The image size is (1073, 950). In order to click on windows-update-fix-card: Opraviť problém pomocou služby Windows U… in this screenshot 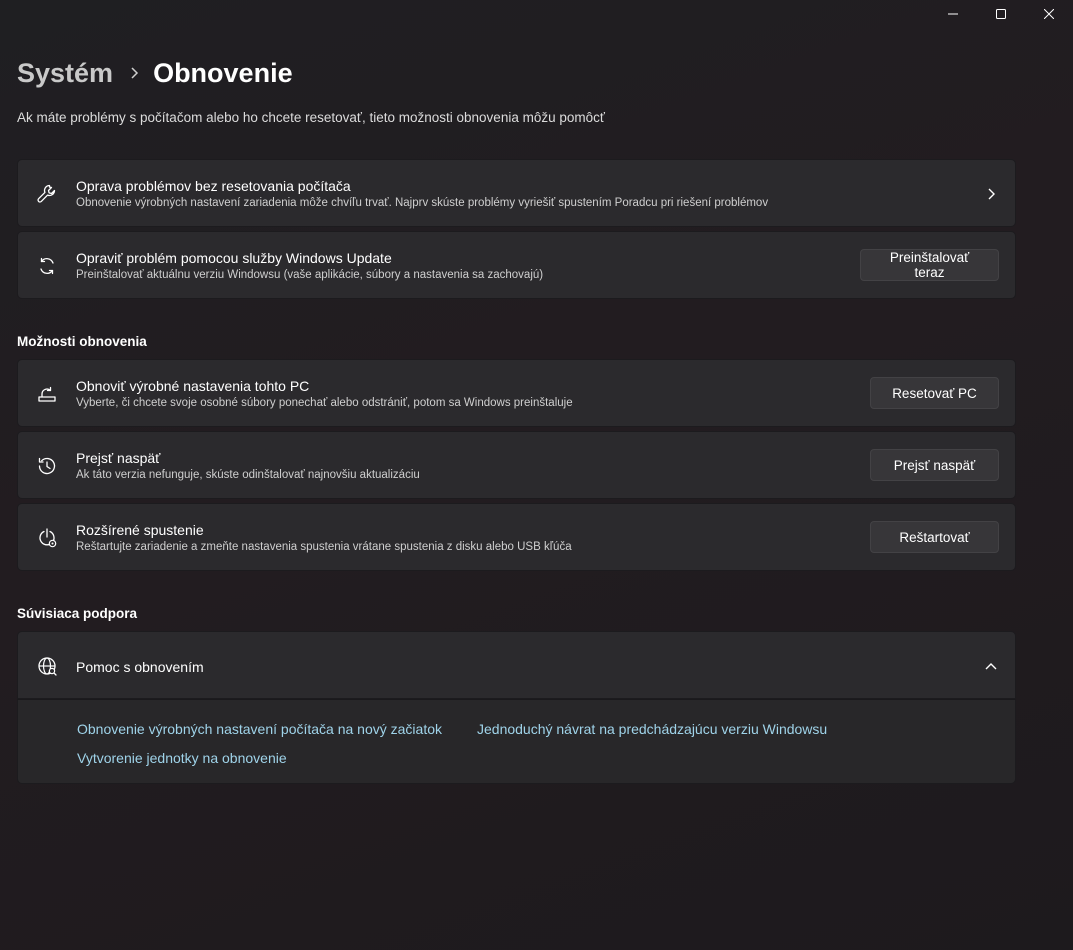, I will do `click(516, 265)`.